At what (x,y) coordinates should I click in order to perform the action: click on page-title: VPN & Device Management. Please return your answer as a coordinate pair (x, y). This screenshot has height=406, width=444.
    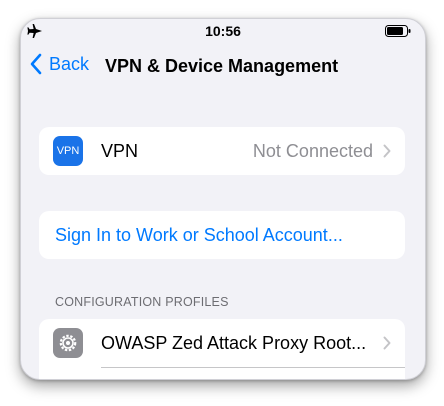
    Looking at the image, I should click on (222, 66).